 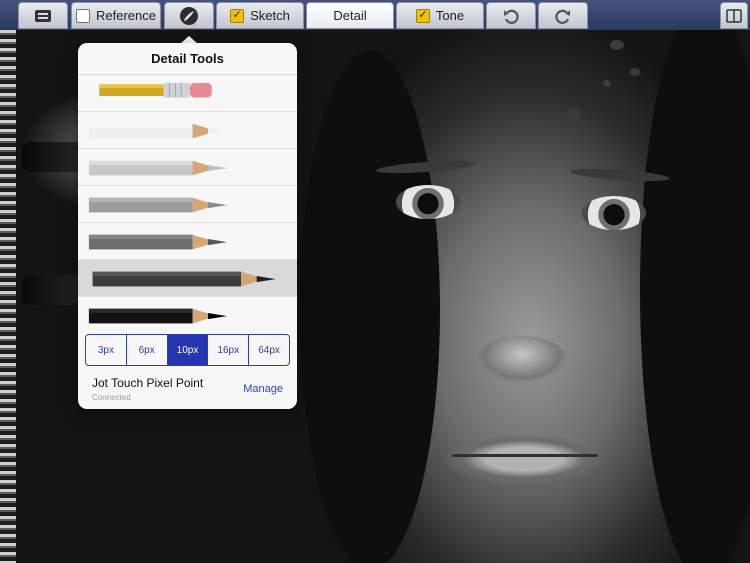 What do you see at coordinates (147, 350) in the screenshot?
I see `size-6px: 6px` at bounding box center [147, 350].